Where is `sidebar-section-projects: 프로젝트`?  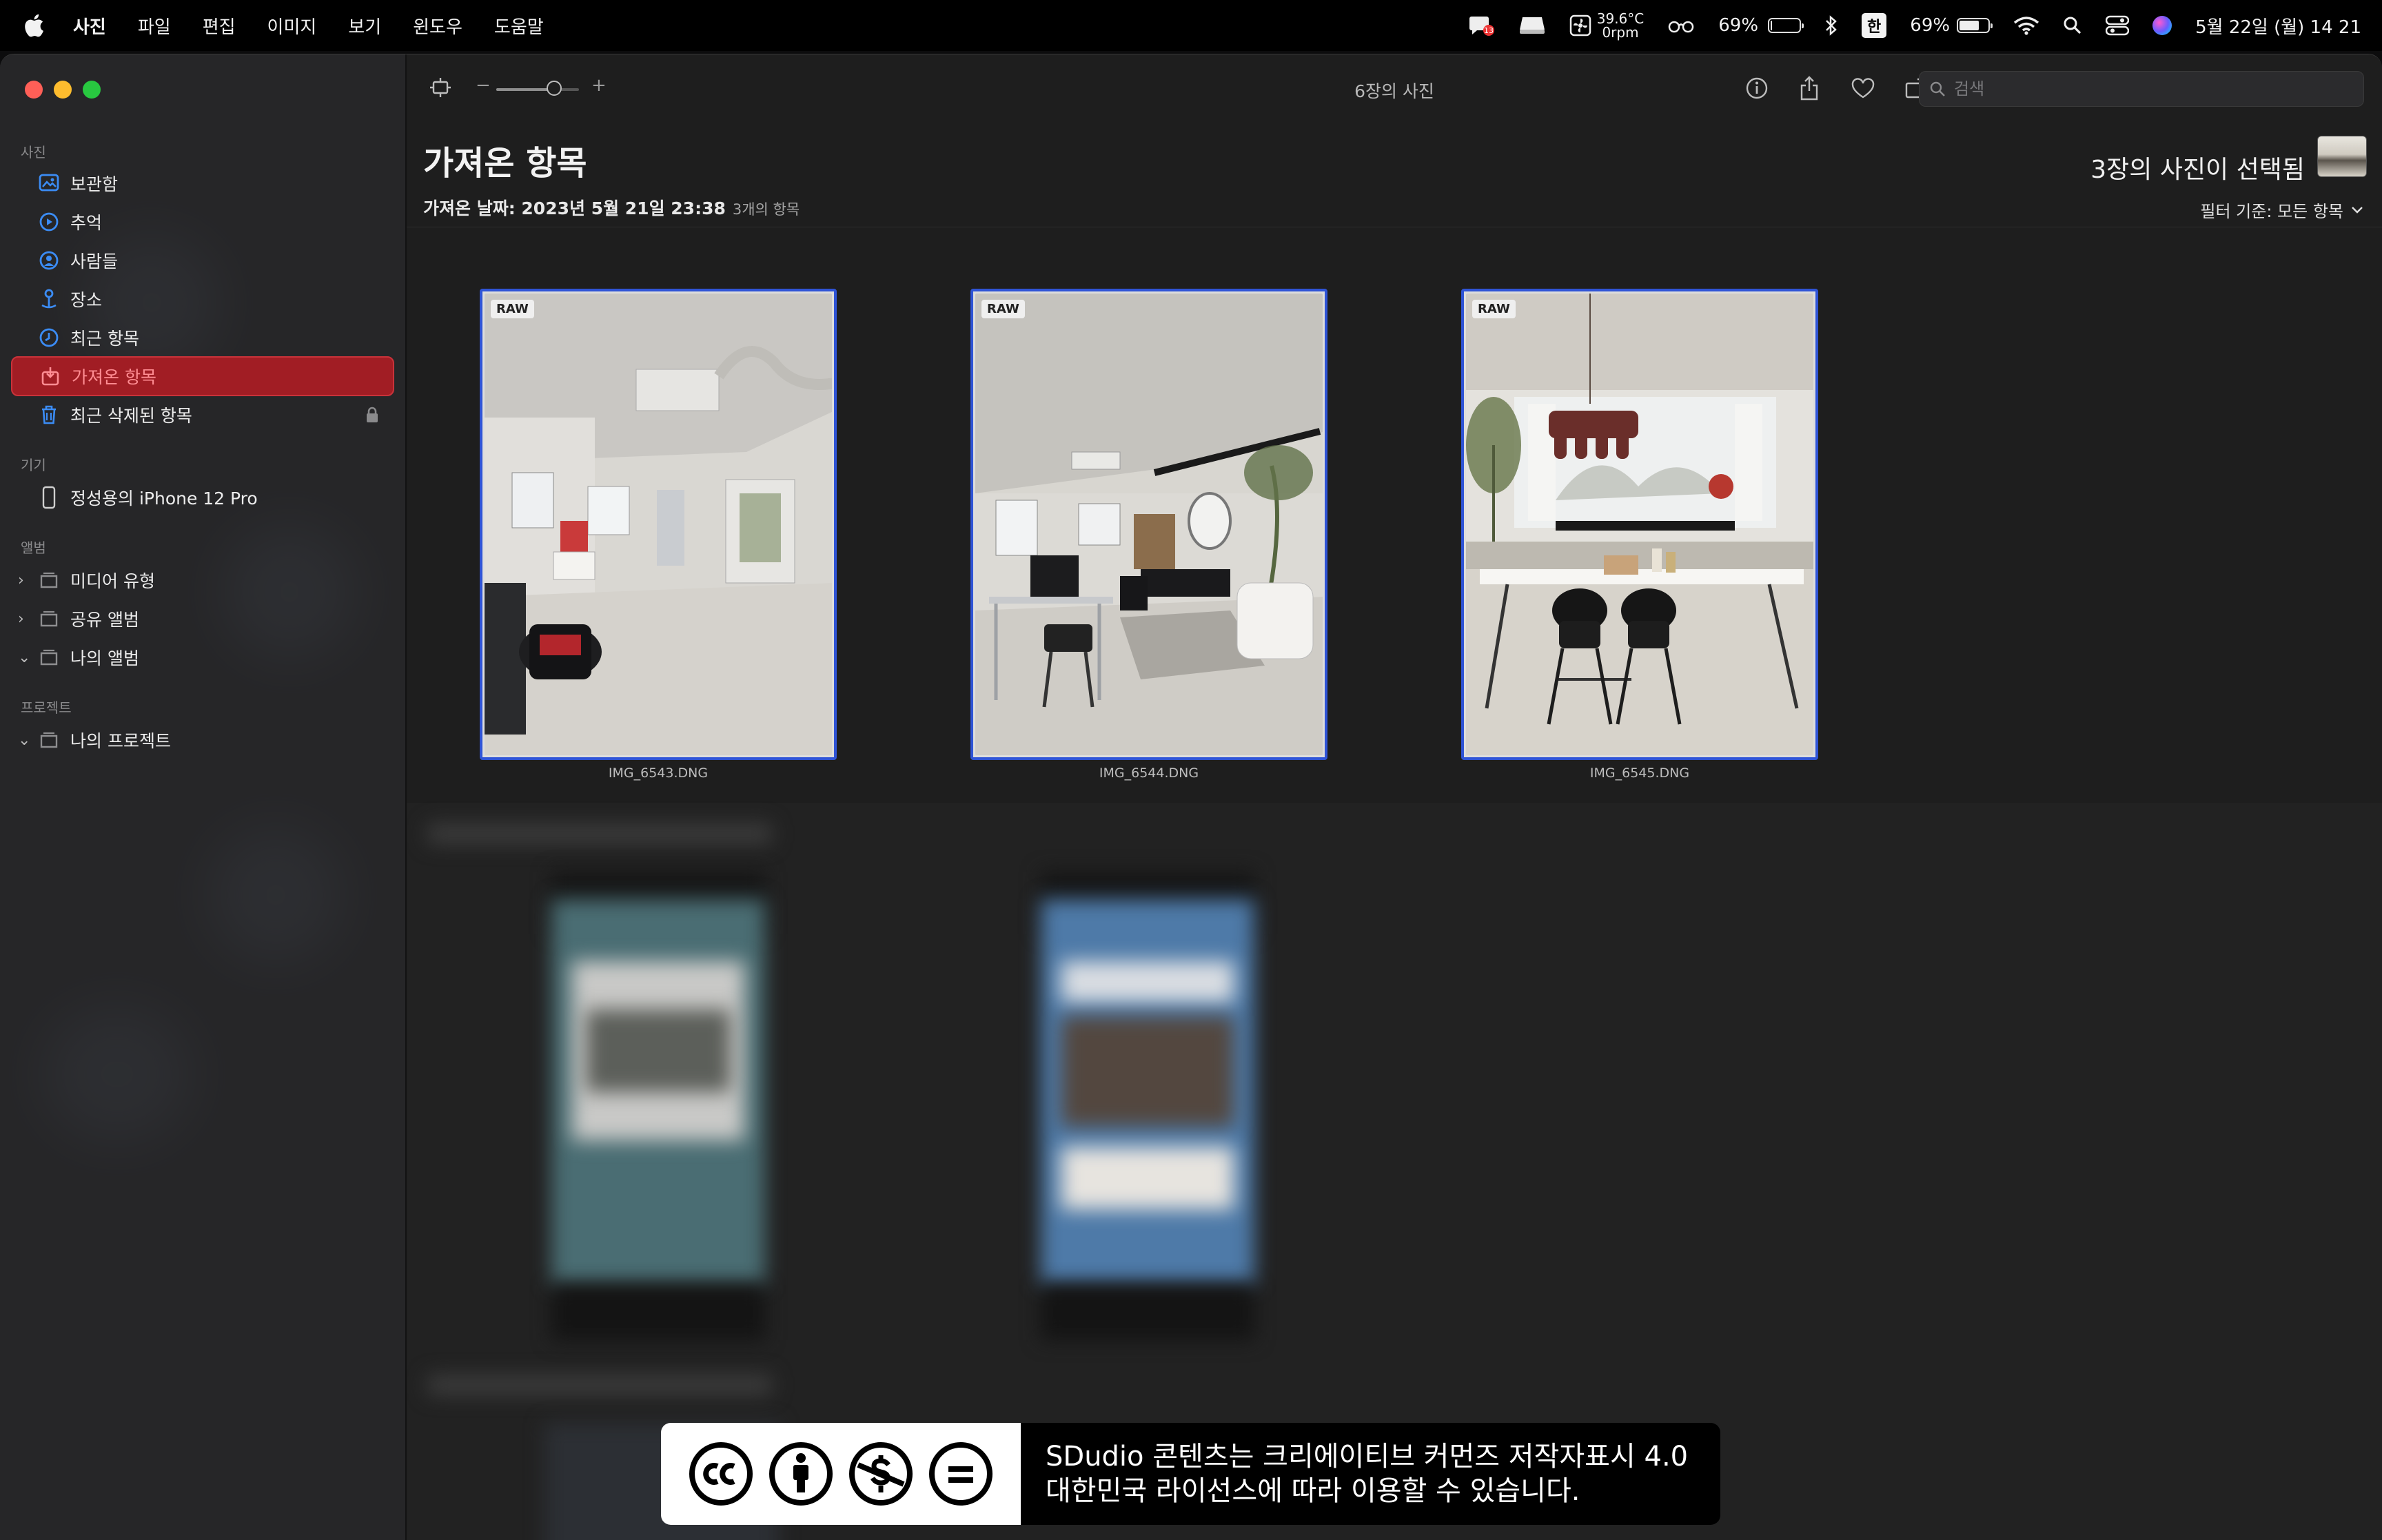 sidebar-section-projects: 프로젝트 is located at coordinates (47, 707).